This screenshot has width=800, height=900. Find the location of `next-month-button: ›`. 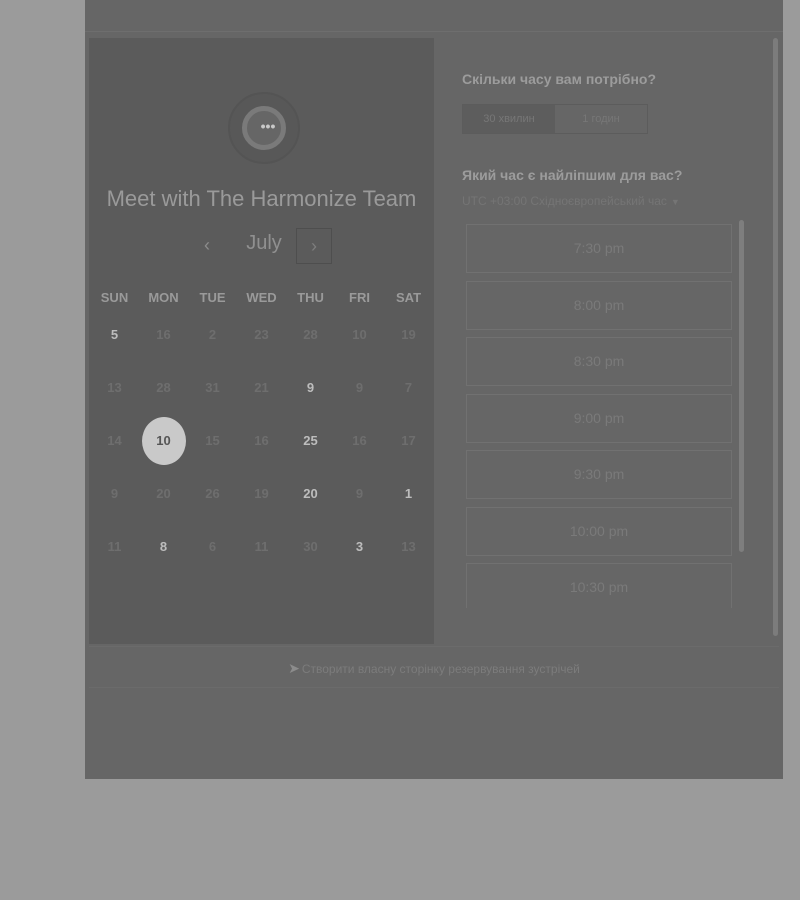

next-month-button: › is located at coordinates (314, 246).